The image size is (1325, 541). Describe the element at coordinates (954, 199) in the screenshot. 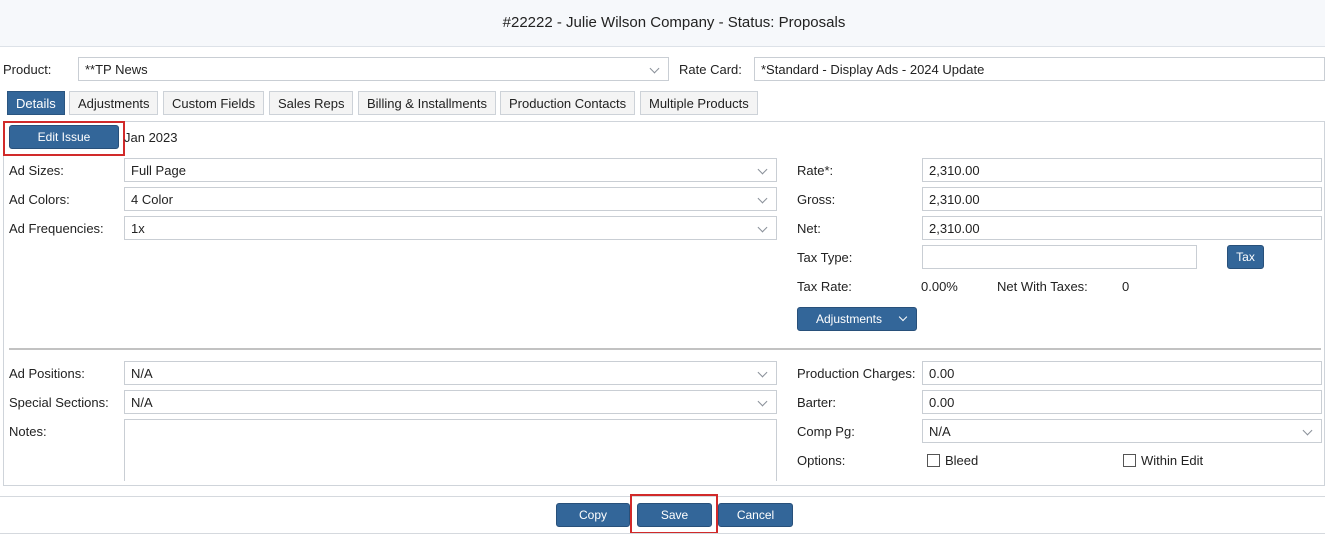

I see `gross-value: 2,310.00` at that location.